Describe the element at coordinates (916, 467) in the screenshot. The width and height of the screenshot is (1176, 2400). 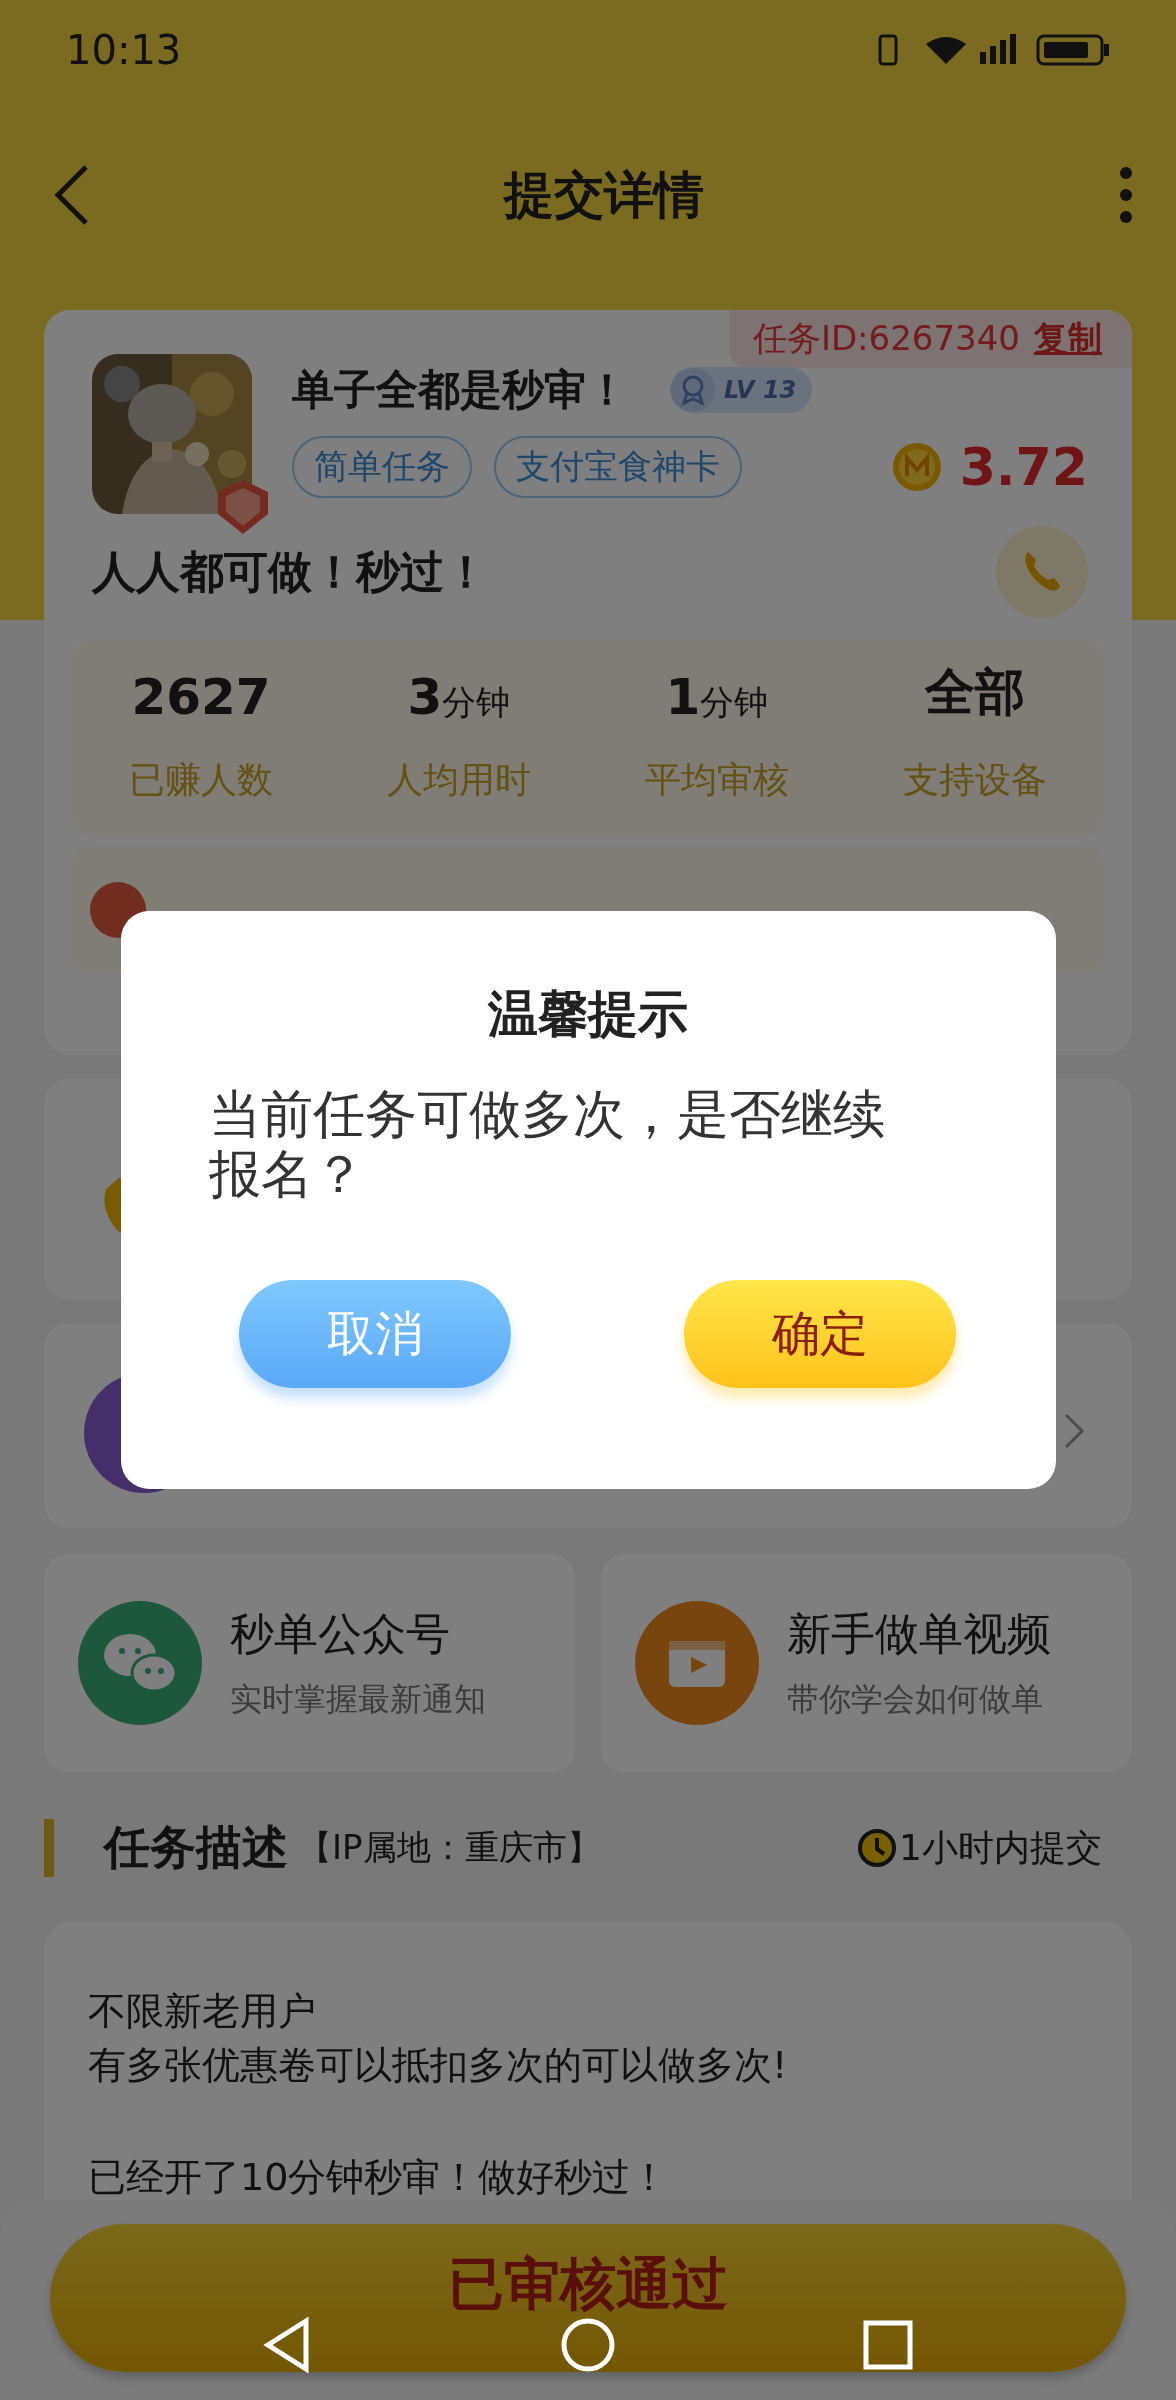
I see `coin-icon` at that location.